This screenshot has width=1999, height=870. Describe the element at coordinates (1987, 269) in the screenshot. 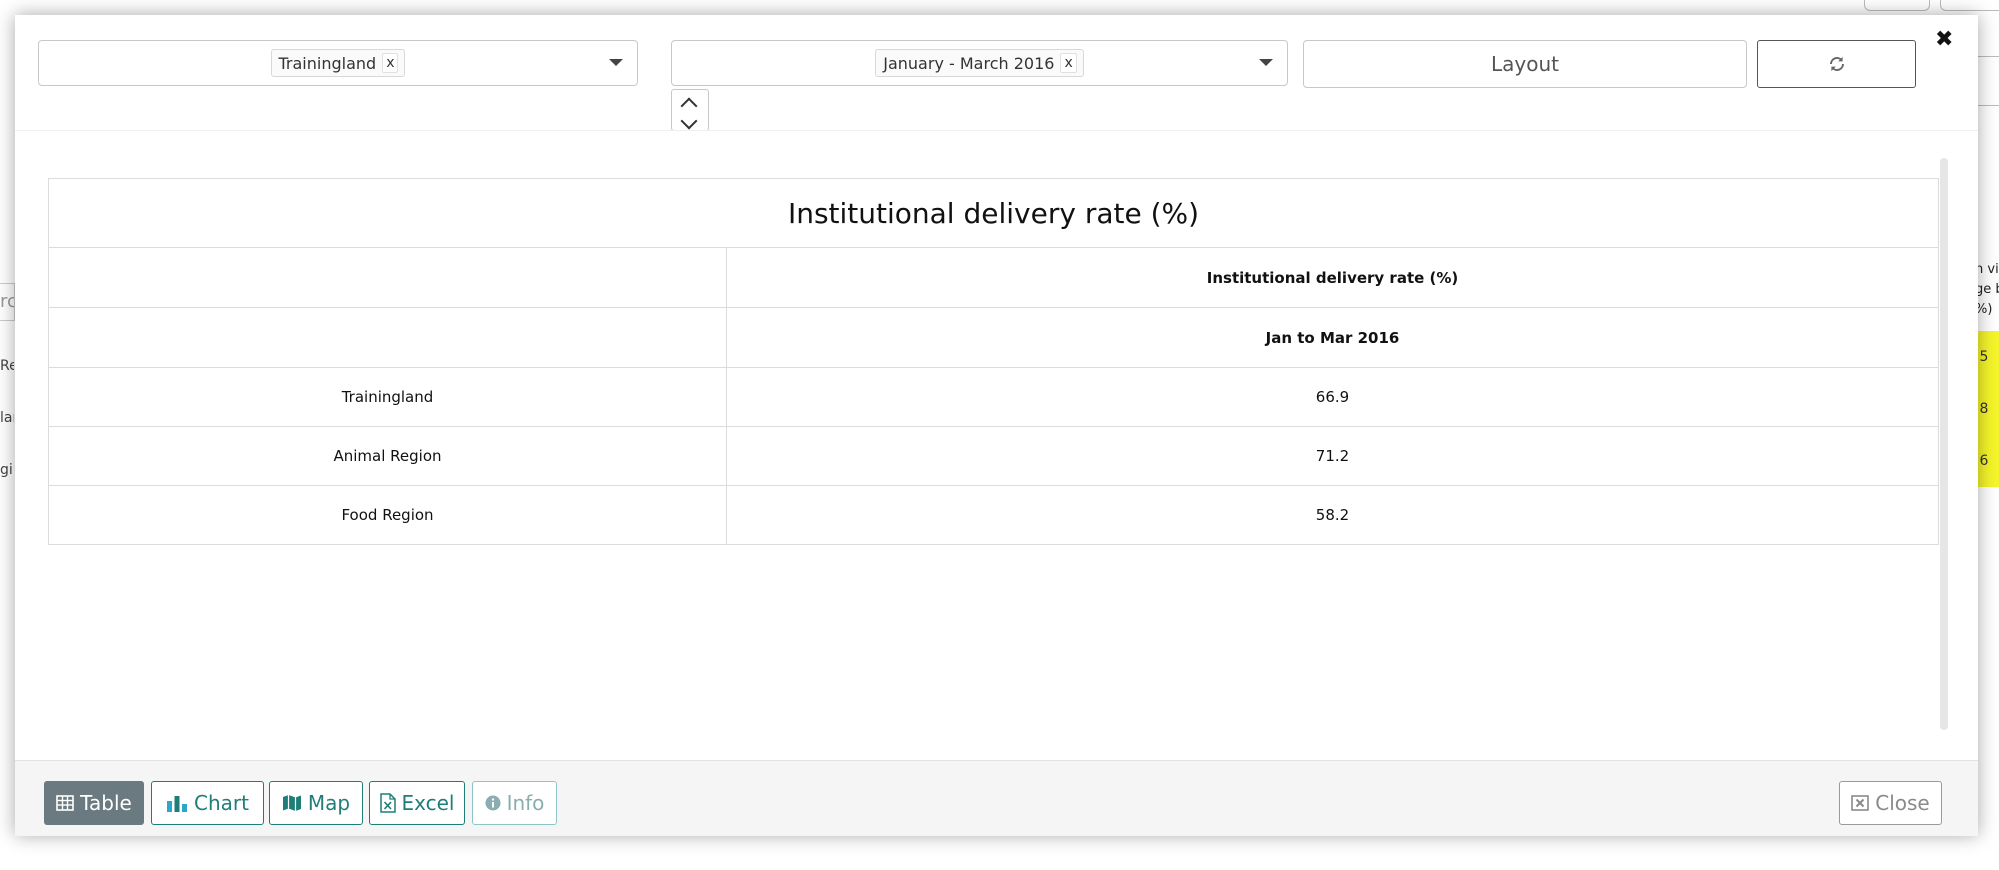

I see `bg-text-1: n vi` at that location.